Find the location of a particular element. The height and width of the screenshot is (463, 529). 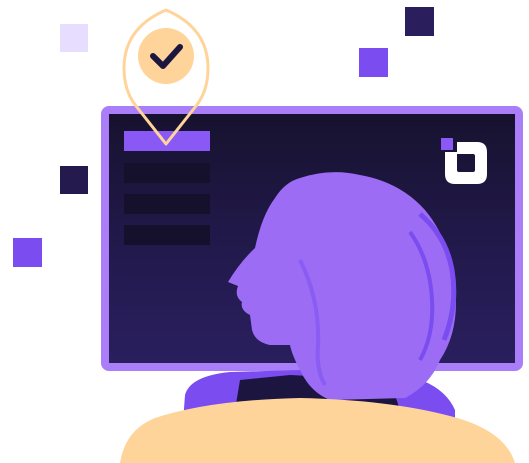

check-icon-circle is located at coordinates (166, 56).